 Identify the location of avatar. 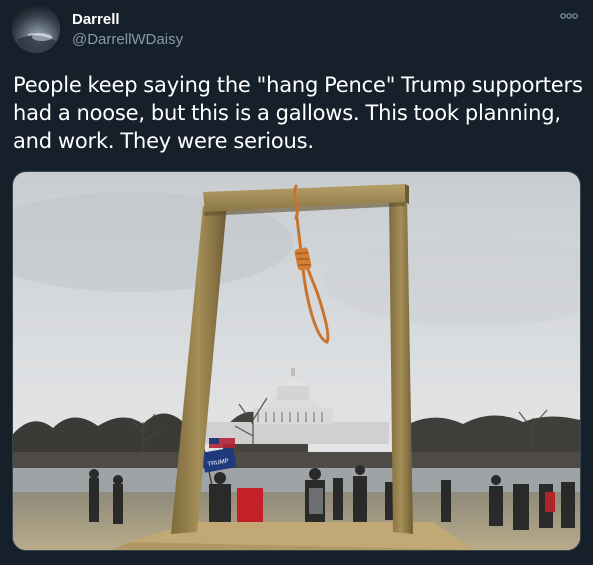
(36, 29).